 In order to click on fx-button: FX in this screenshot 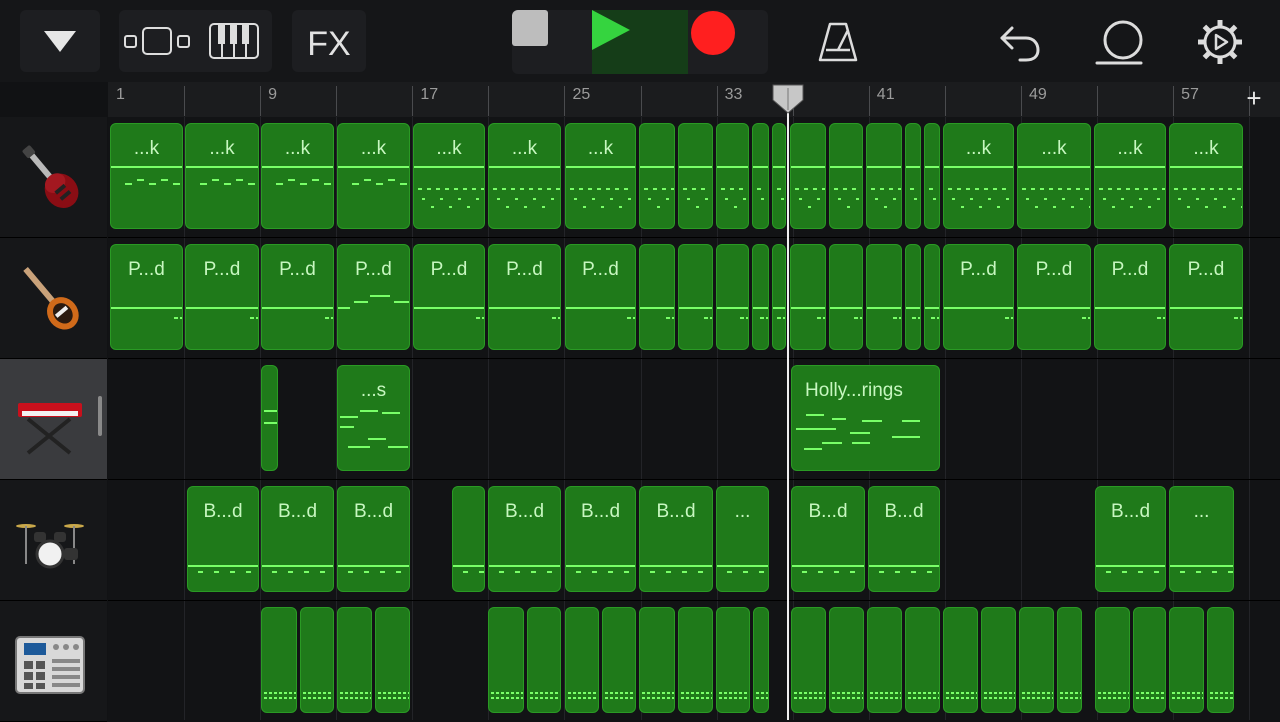, I will do `click(329, 41)`.